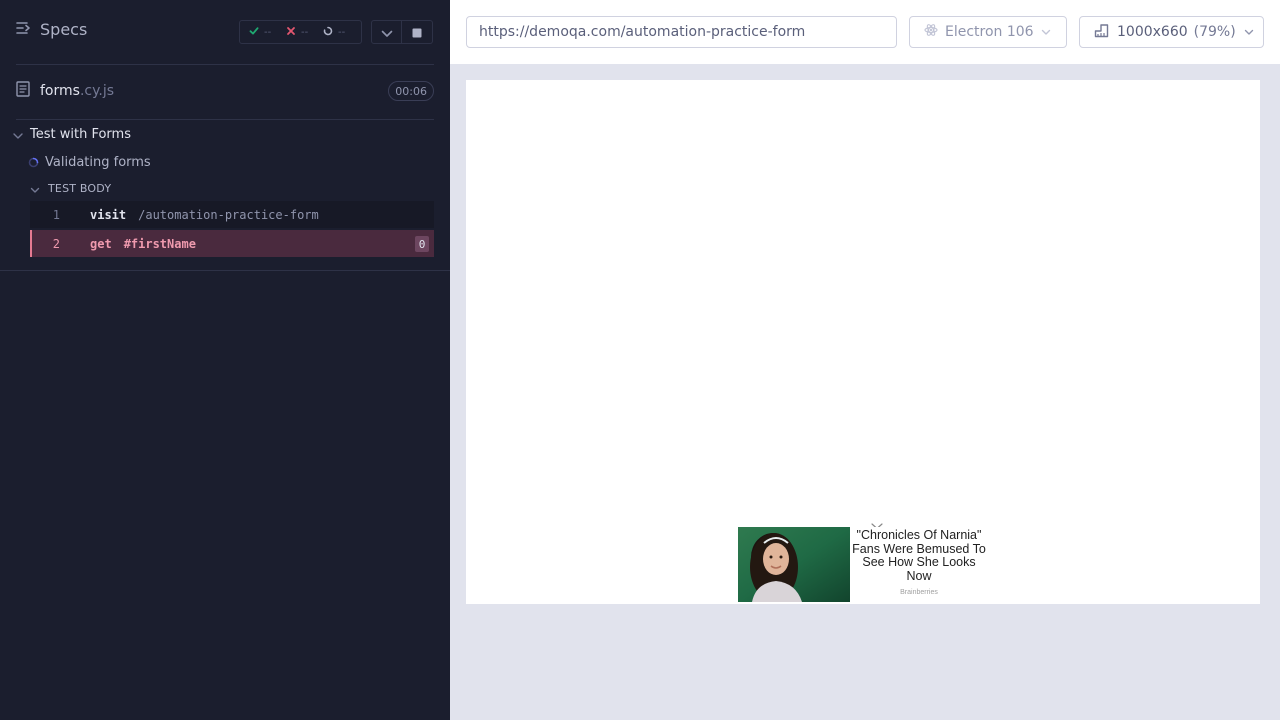 The height and width of the screenshot is (720, 1280). I want to click on options-dropdown-button, so click(386, 32).